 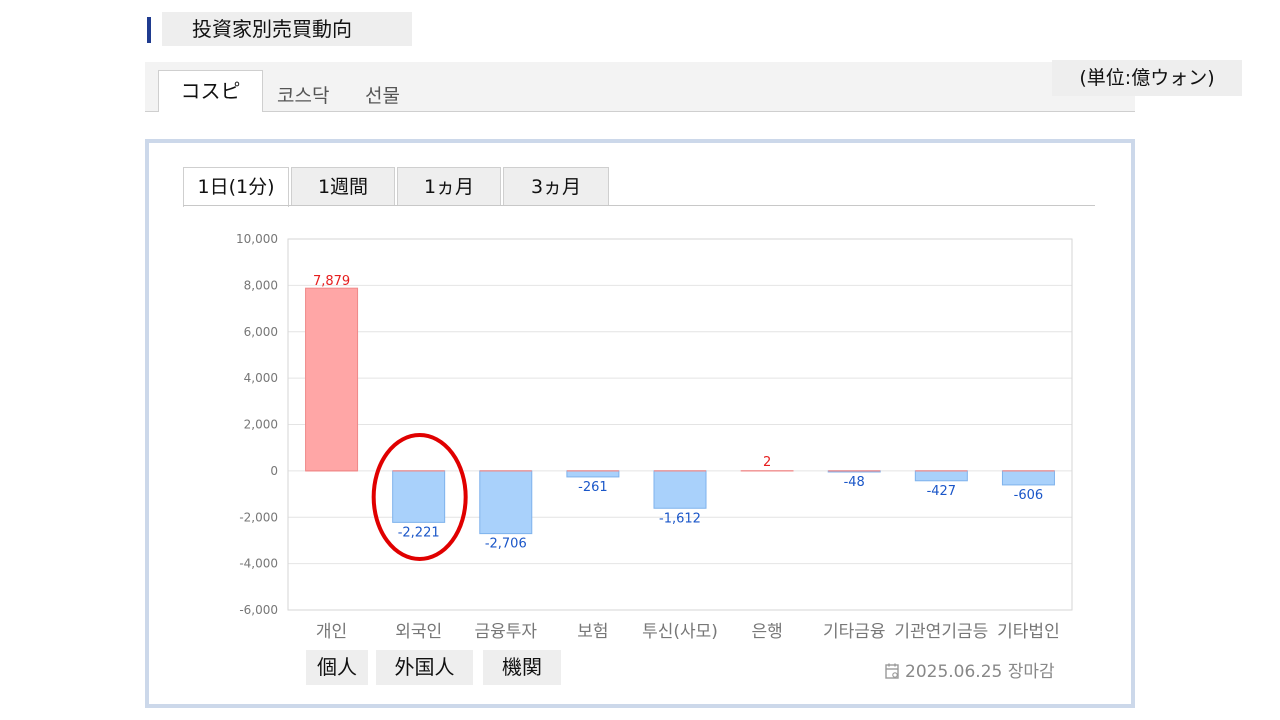 What do you see at coordinates (257, 239) in the screenshot?
I see `y-tick-label: 10,000` at bounding box center [257, 239].